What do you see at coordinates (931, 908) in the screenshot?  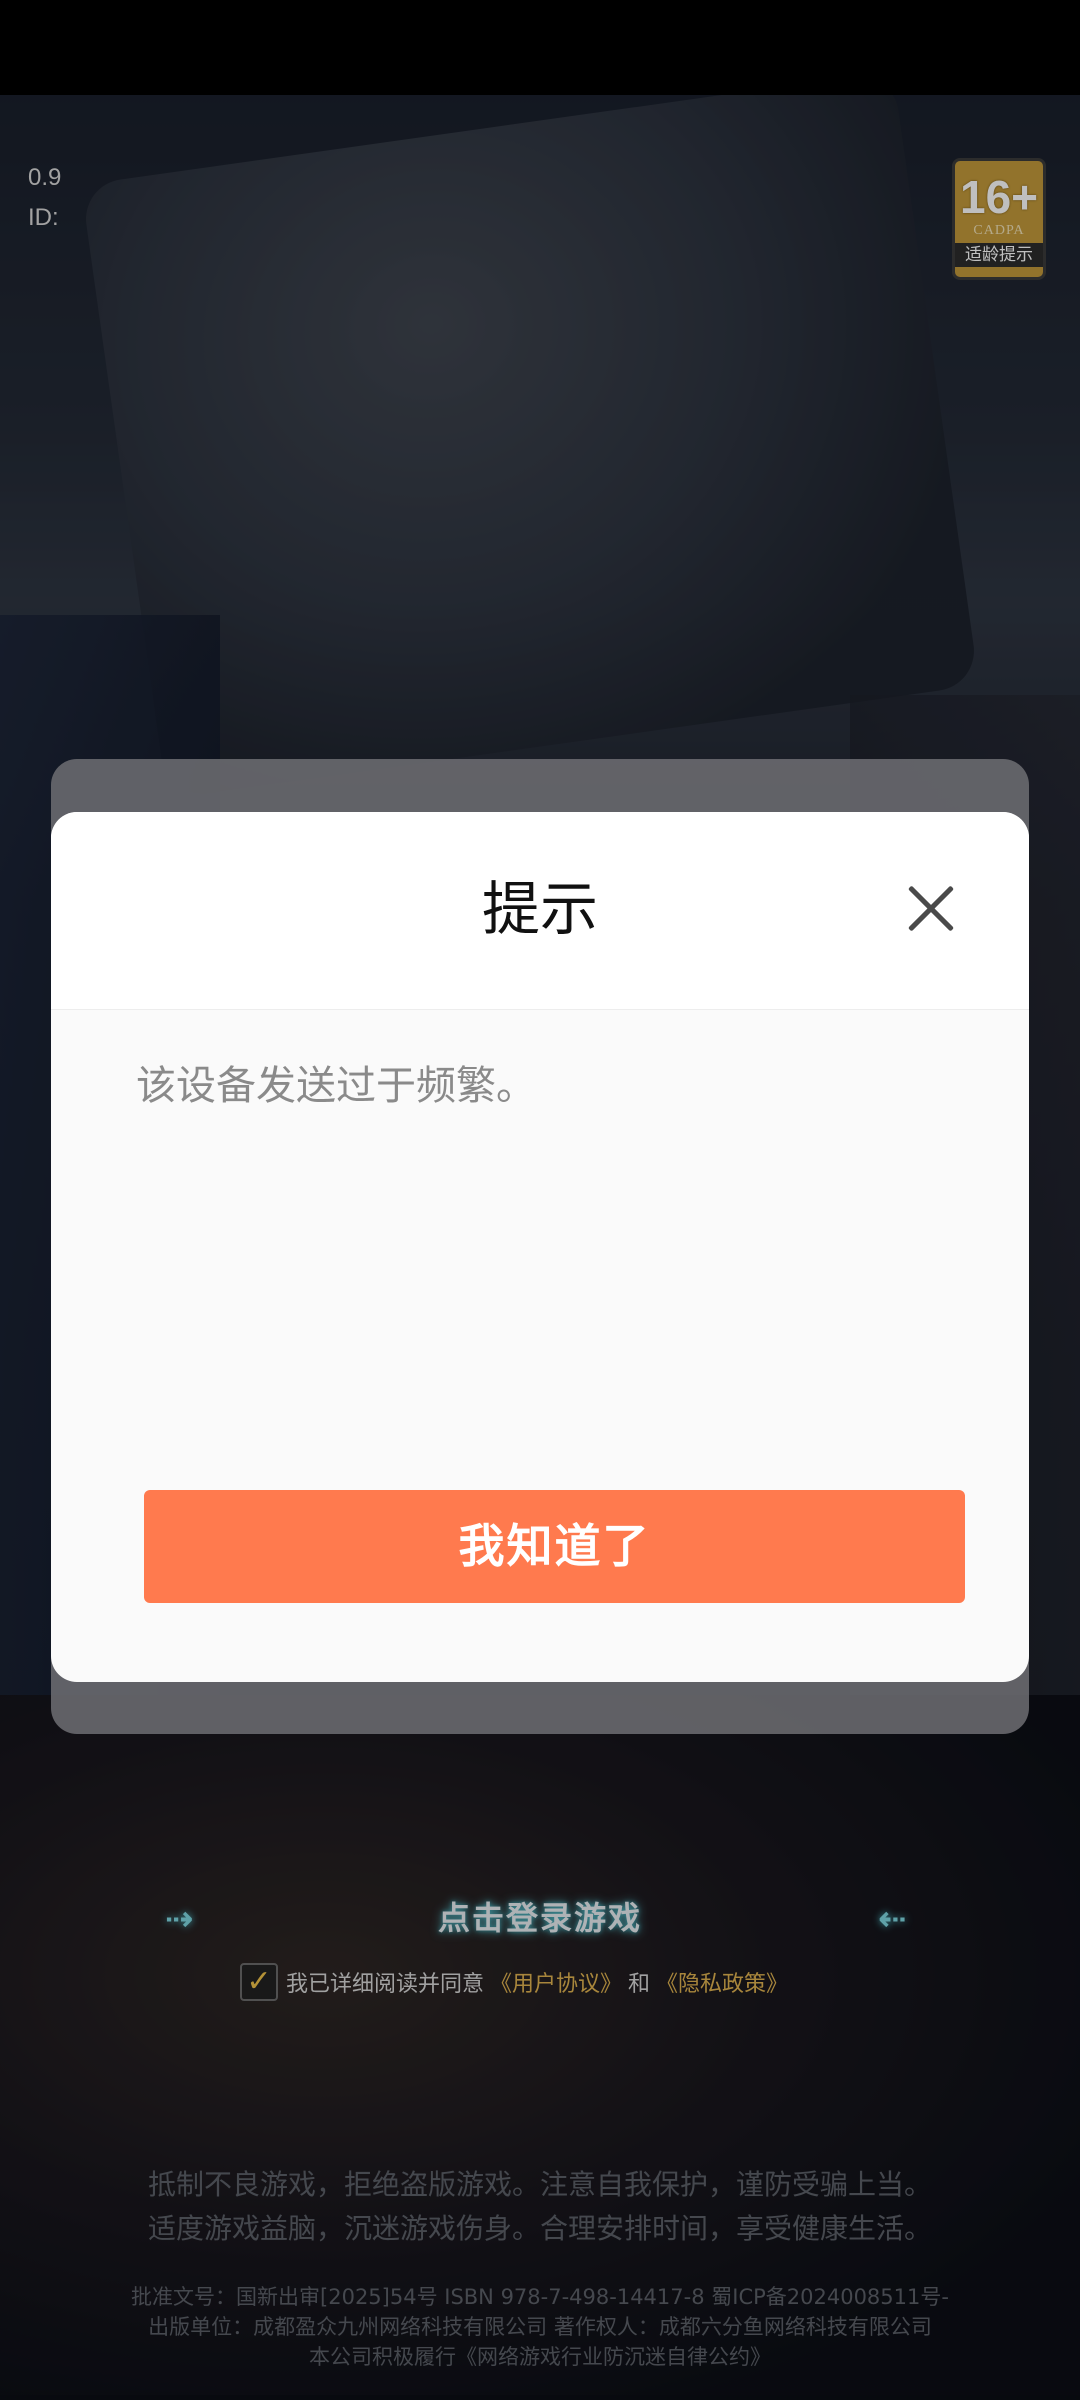 I see `close-icon` at bounding box center [931, 908].